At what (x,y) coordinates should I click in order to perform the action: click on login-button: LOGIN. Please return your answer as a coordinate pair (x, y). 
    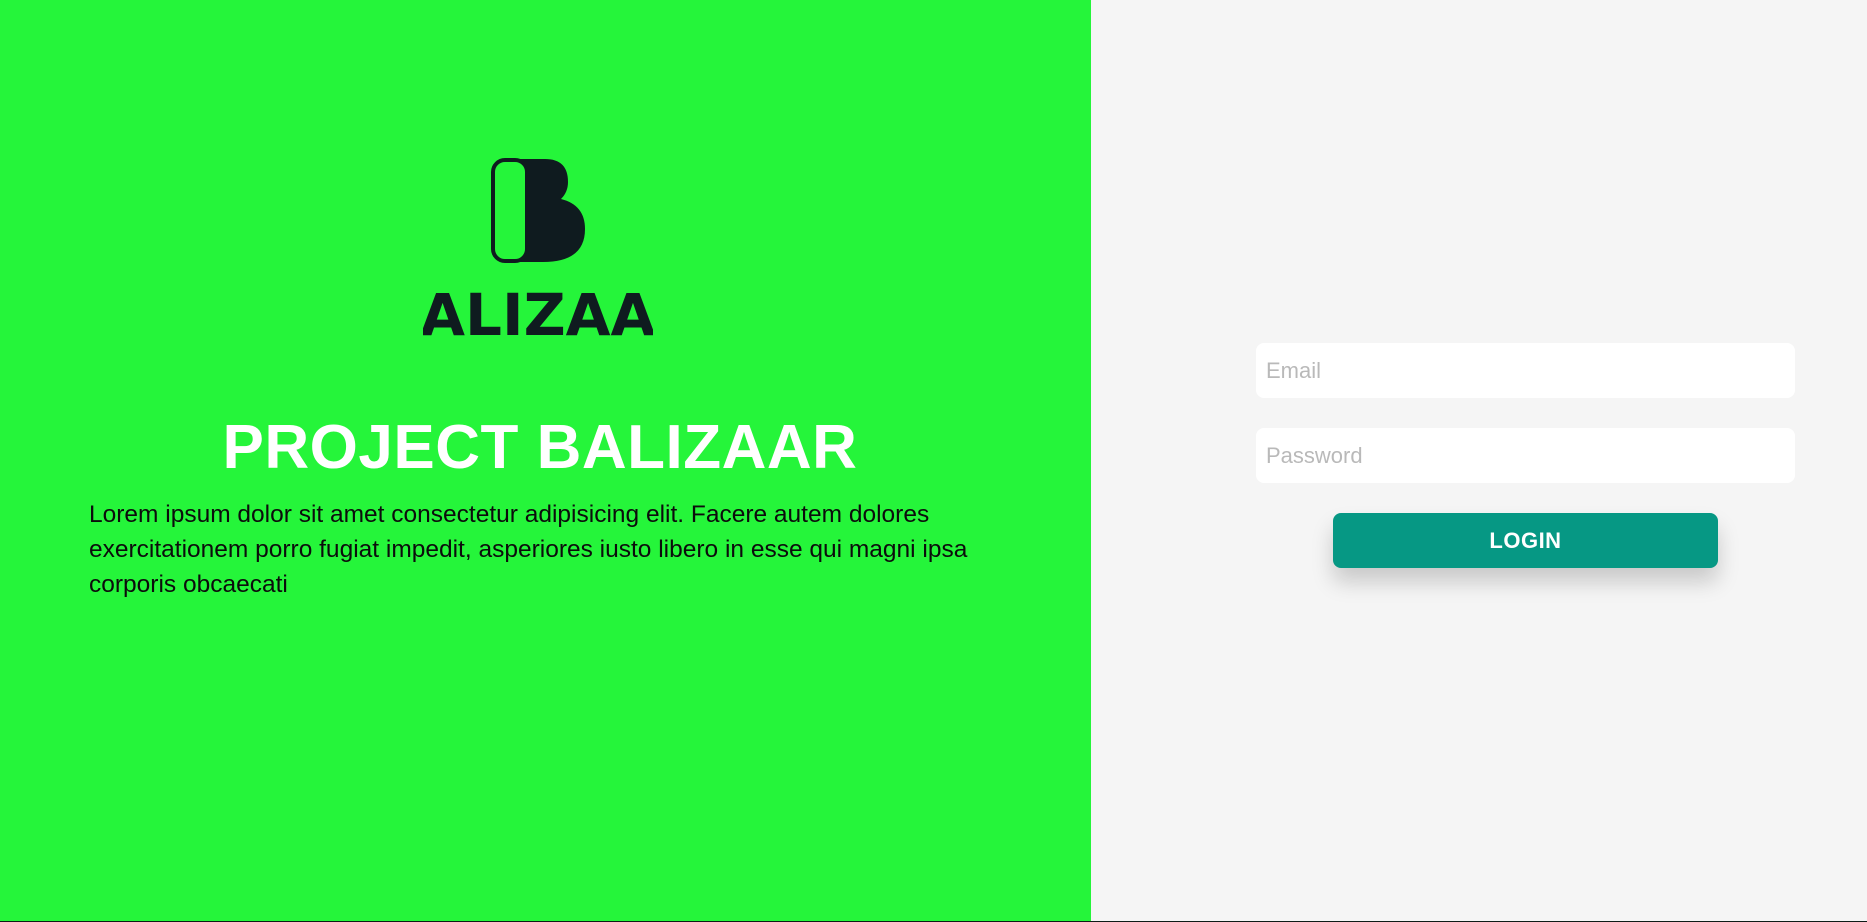
    Looking at the image, I should click on (1525, 540).